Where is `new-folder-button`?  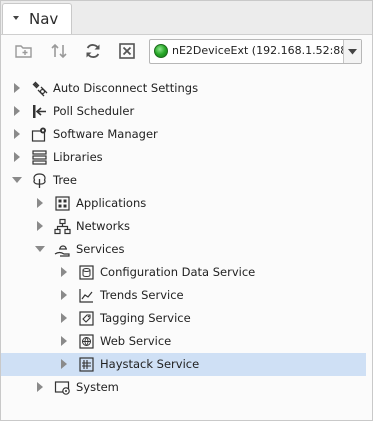 new-folder-button is located at coordinates (24, 51).